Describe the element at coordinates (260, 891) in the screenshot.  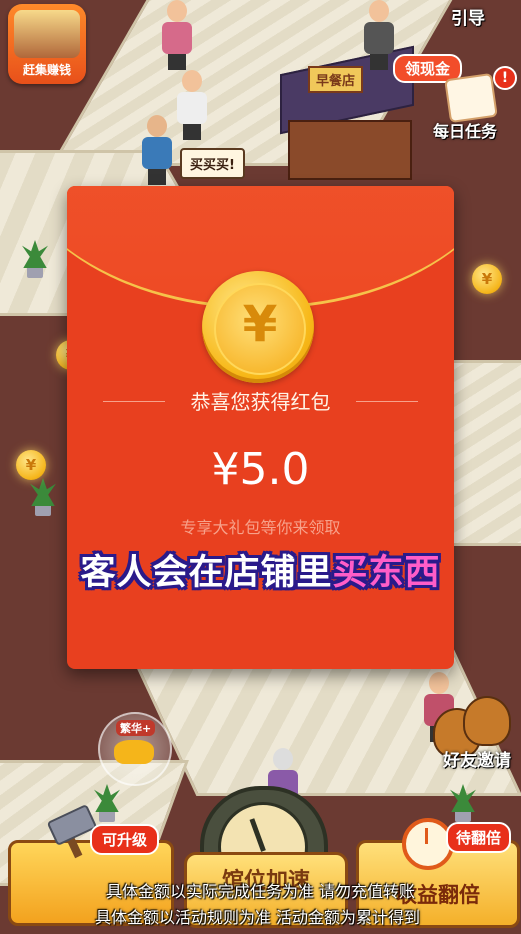
I see `disclaimer-text: 具体金额以实际完成任务为准 请勿充值转账` at that location.